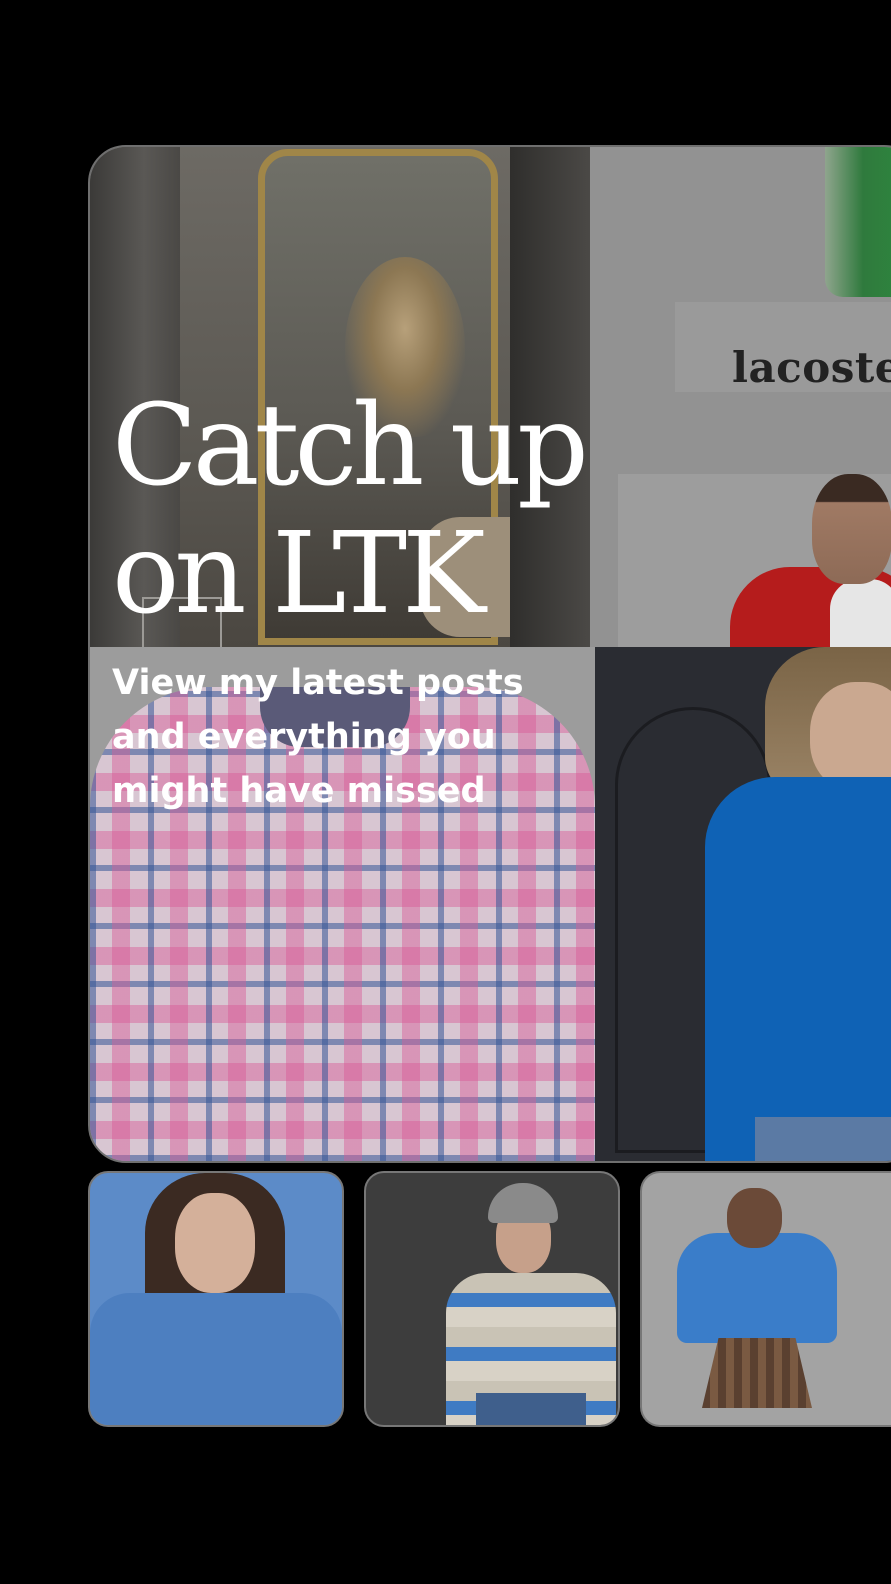  What do you see at coordinates (531, 1409) in the screenshot?
I see `thumbnail-jeans` at bounding box center [531, 1409].